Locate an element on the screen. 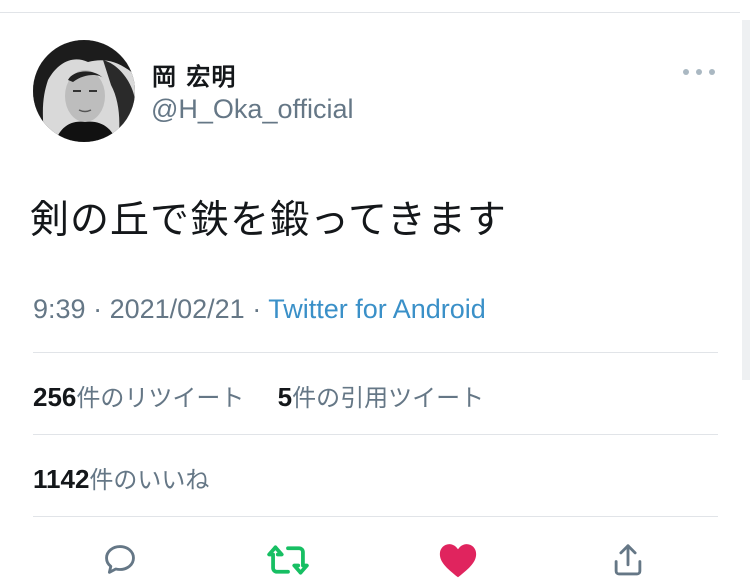 The height and width of the screenshot is (579, 750). like-button is located at coordinates (458, 558).